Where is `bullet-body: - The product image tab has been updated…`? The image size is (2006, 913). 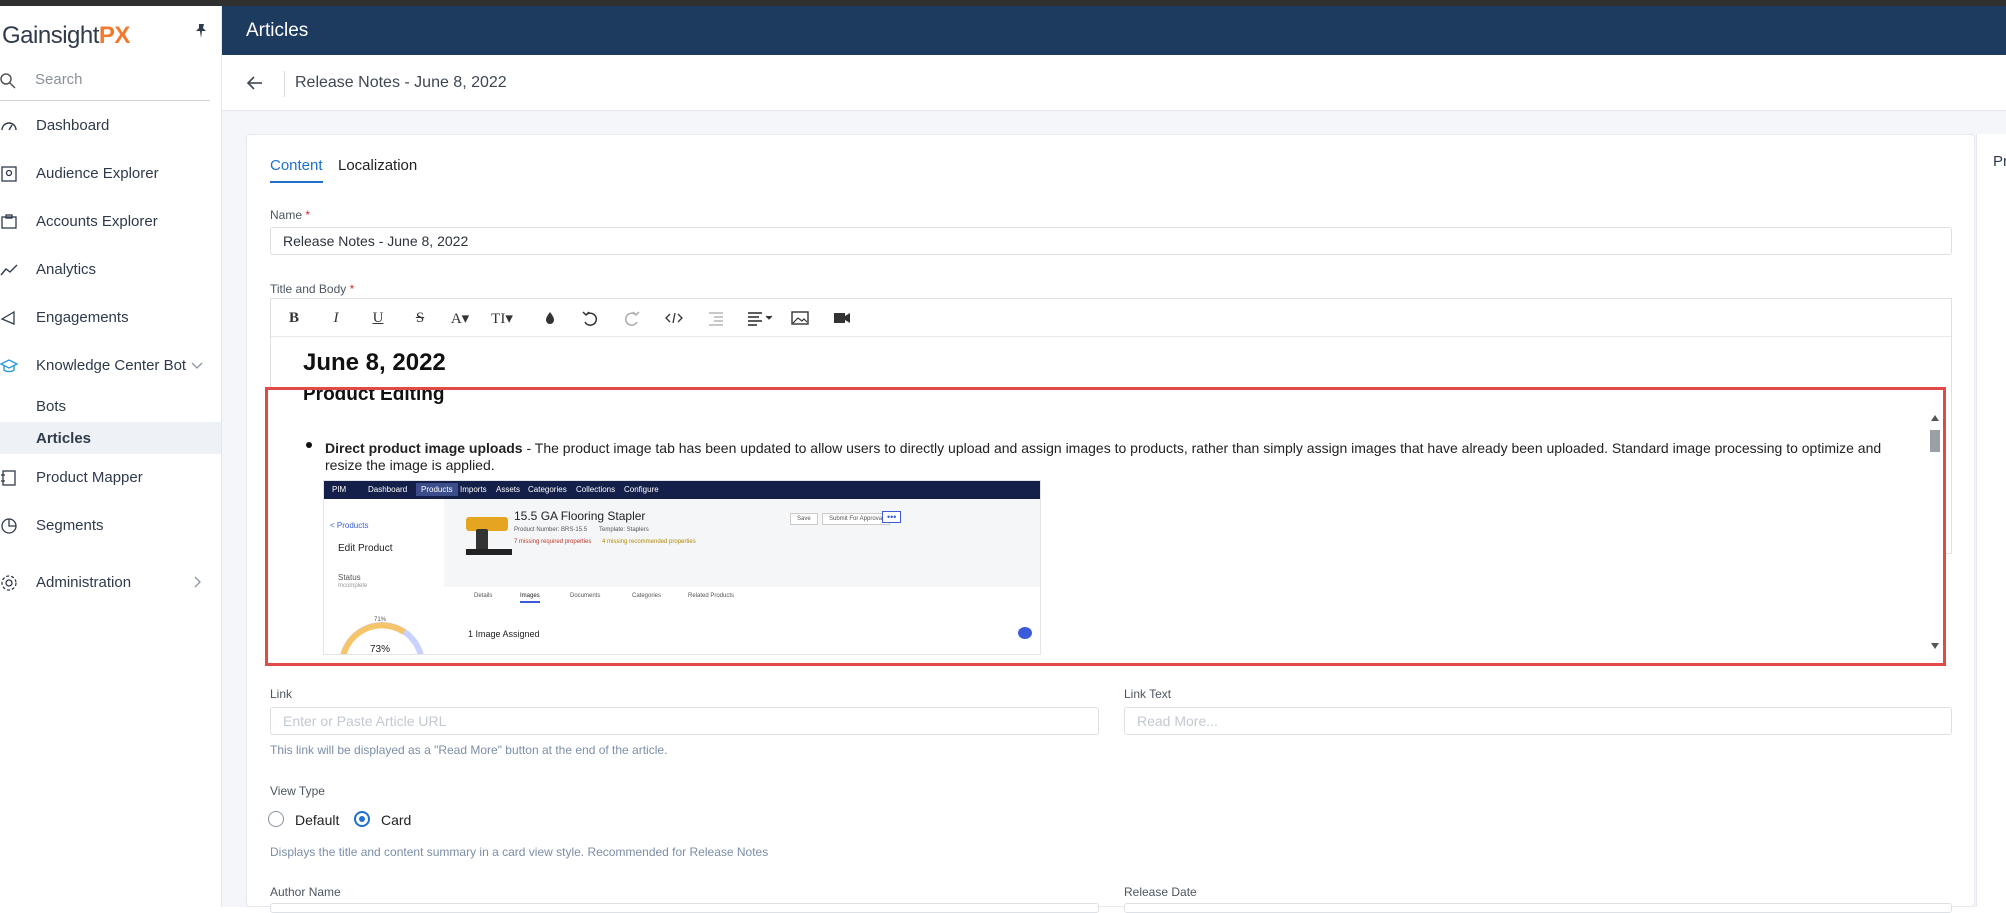
bullet-body: - The product image tab has been updated… is located at coordinates (1103, 456).